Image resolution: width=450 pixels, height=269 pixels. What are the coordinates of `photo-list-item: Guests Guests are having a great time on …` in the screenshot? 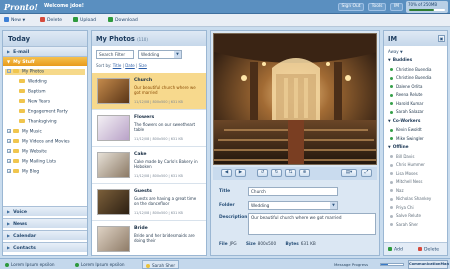 It's located at (149, 202).